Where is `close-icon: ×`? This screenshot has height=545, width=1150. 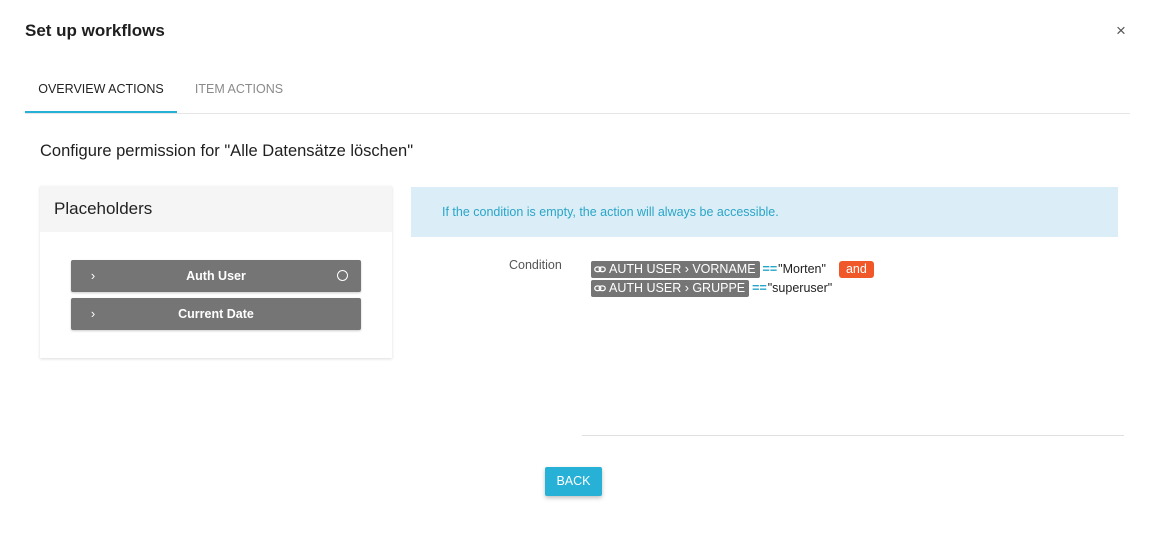 close-icon: × is located at coordinates (1121, 31).